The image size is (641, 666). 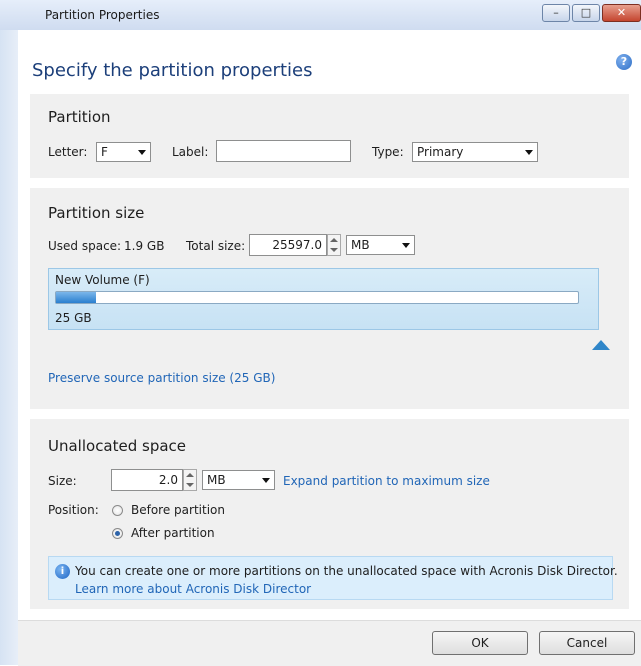 What do you see at coordinates (85, 246) in the screenshot?
I see `used-space-label: Used space:` at bounding box center [85, 246].